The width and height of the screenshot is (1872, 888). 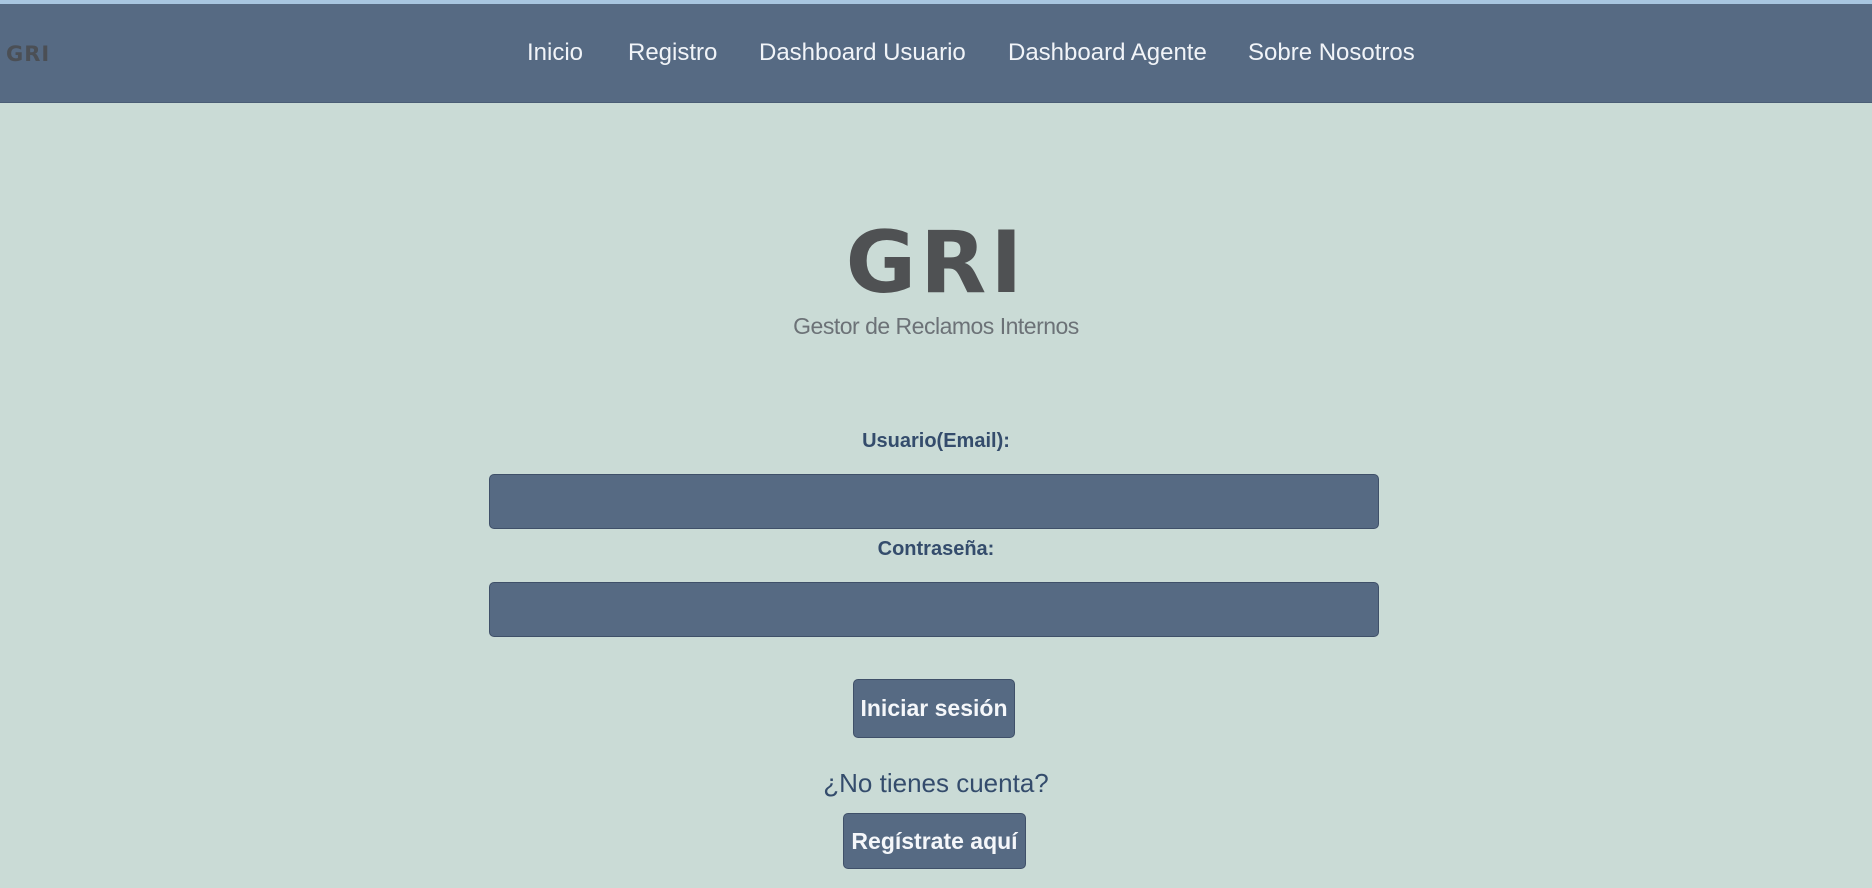 What do you see at coordinates (936, 441) in the screenshot?
I see `email-label: Usuario(Email):` at bounding box center [936, 441].